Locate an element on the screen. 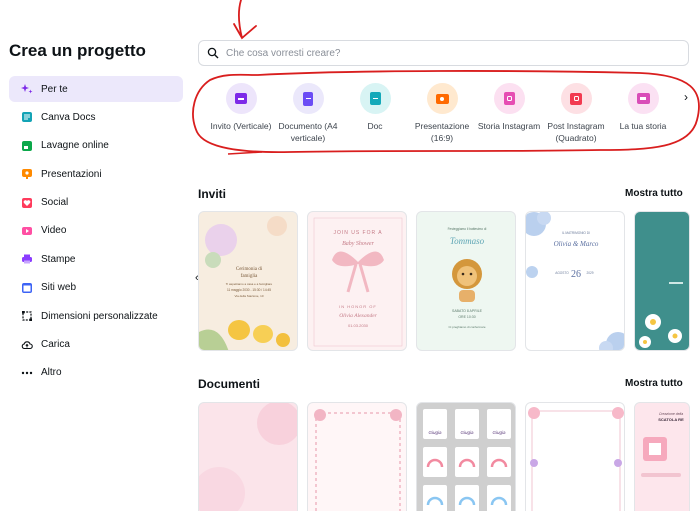 The image size is (700, 511). category-storia-instagram: Storia Instagram is located at coordinates (509, 106).